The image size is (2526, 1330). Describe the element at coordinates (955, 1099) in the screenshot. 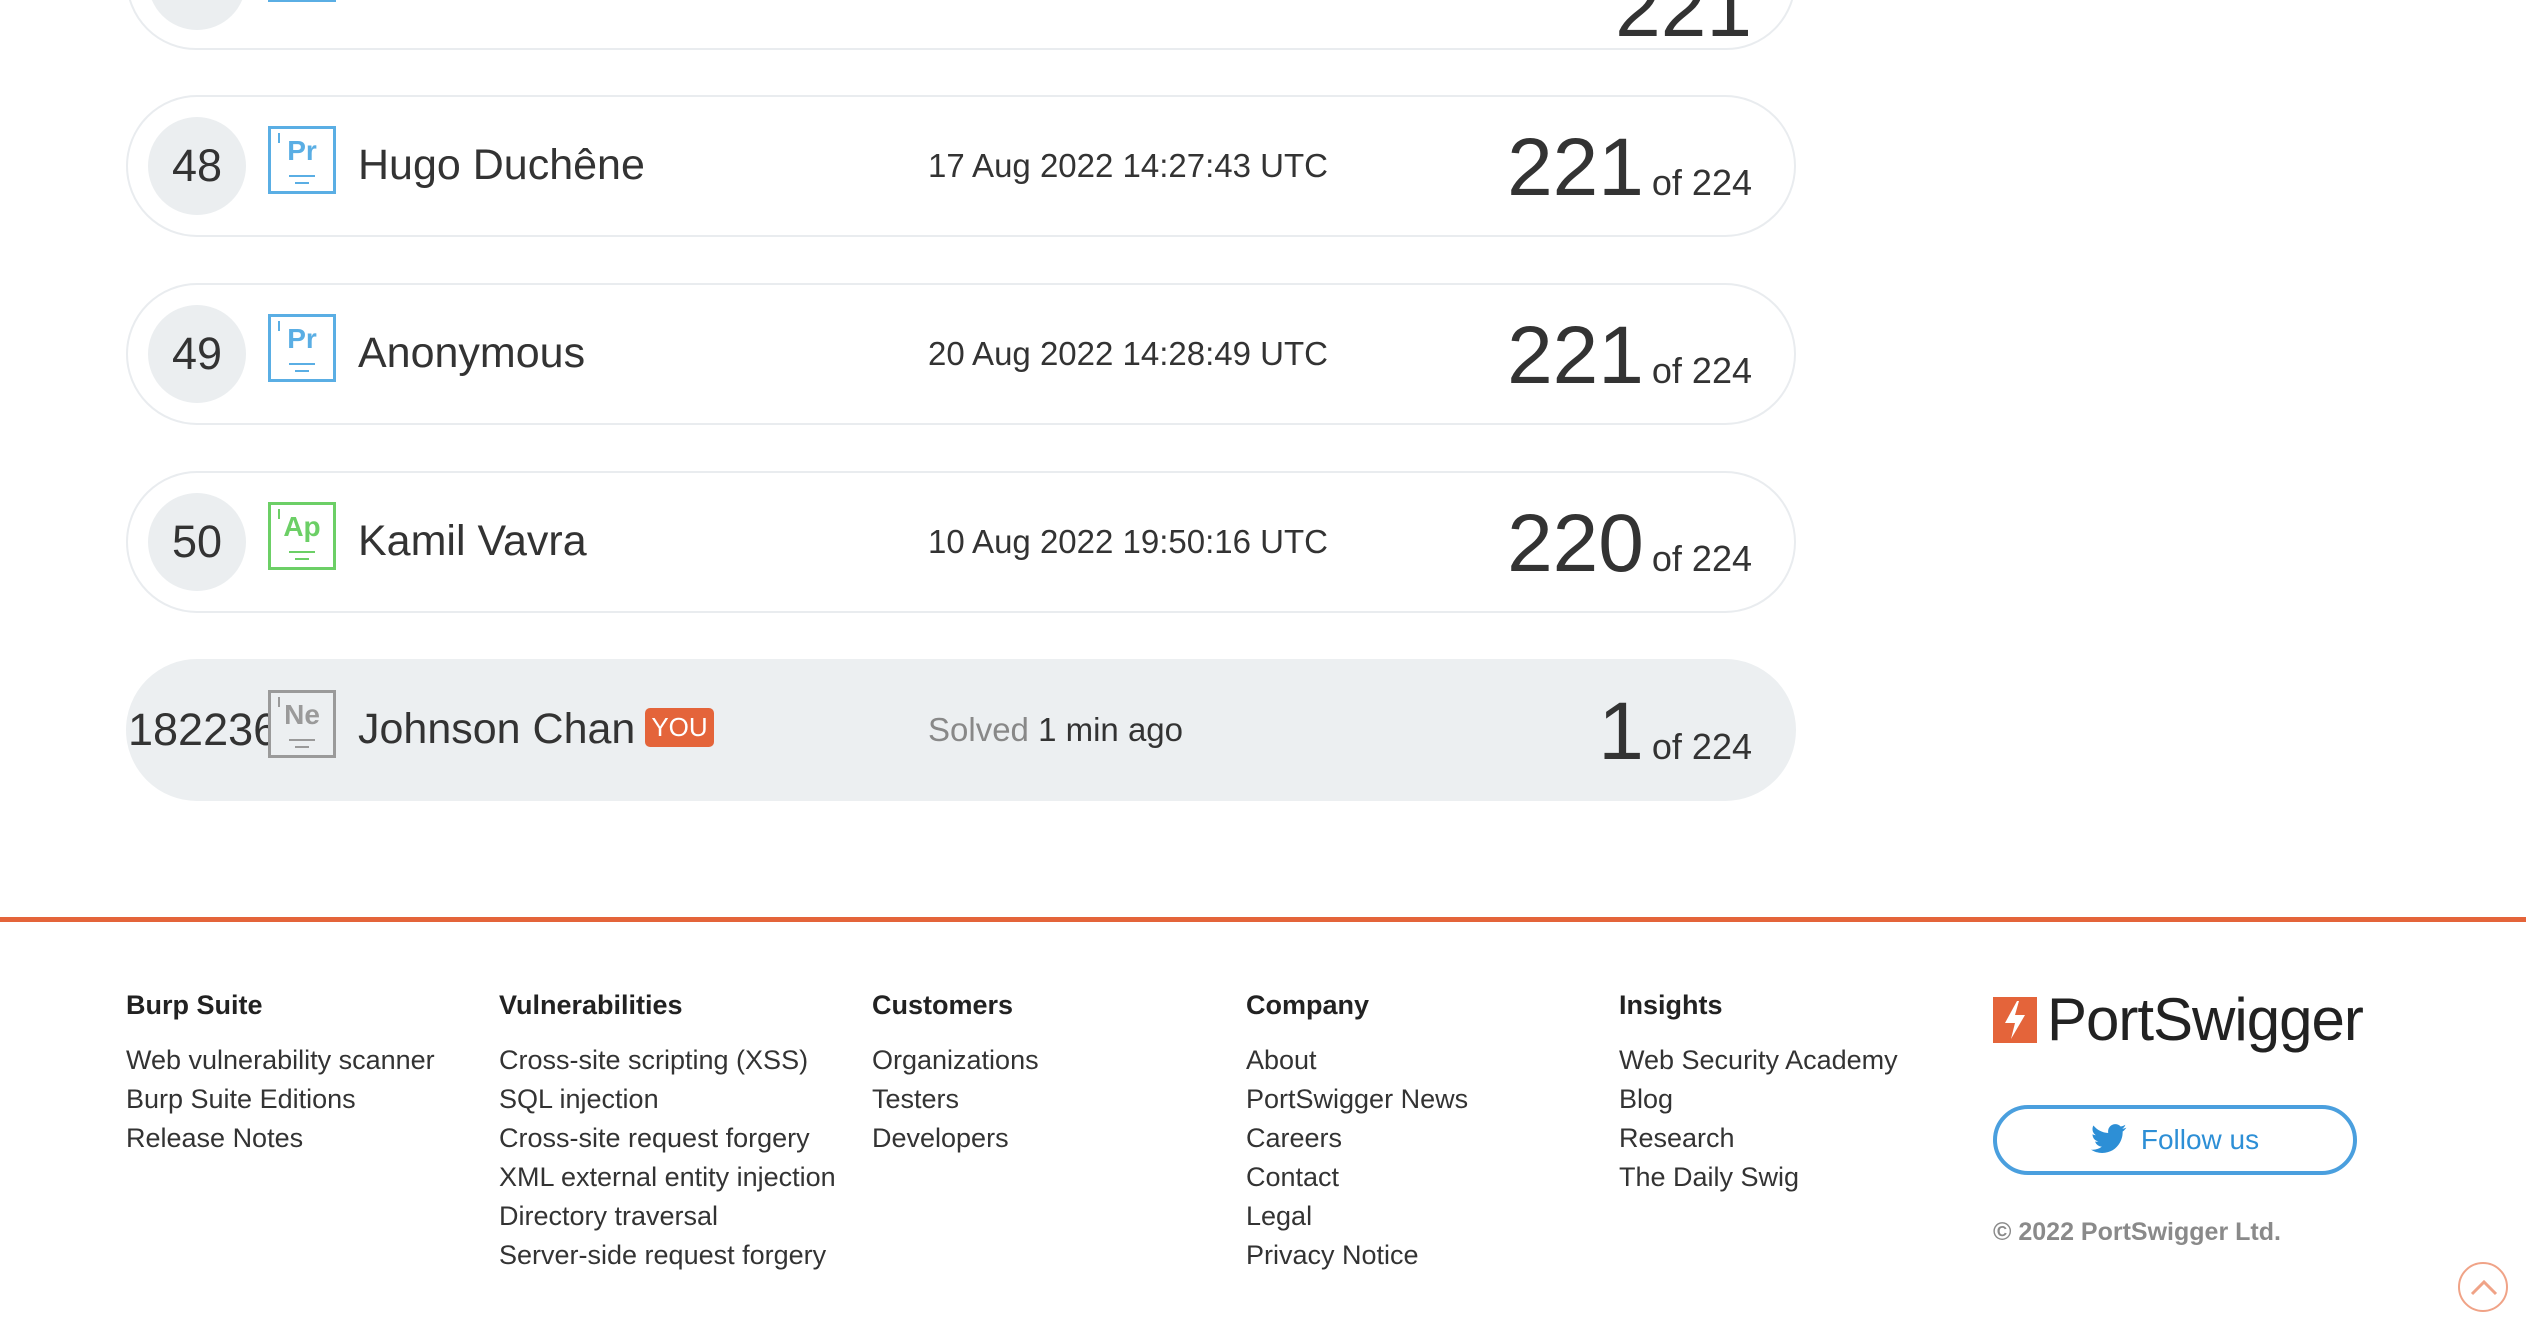

I see `footer-link: Testers` at that location.